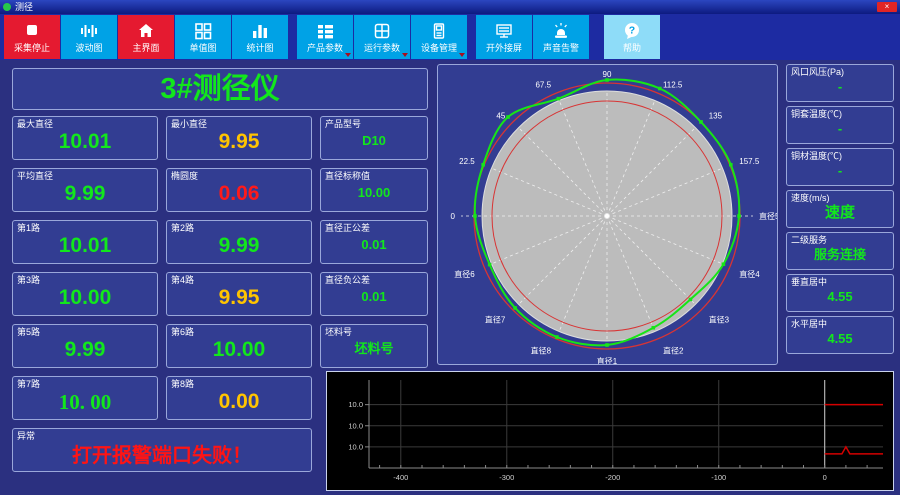 This screenshot has width=900, height=495. What do you see at coordinates (631, 48) in the screenshot?
I see `button-label: 帮助` at bounding box center [631, 48].